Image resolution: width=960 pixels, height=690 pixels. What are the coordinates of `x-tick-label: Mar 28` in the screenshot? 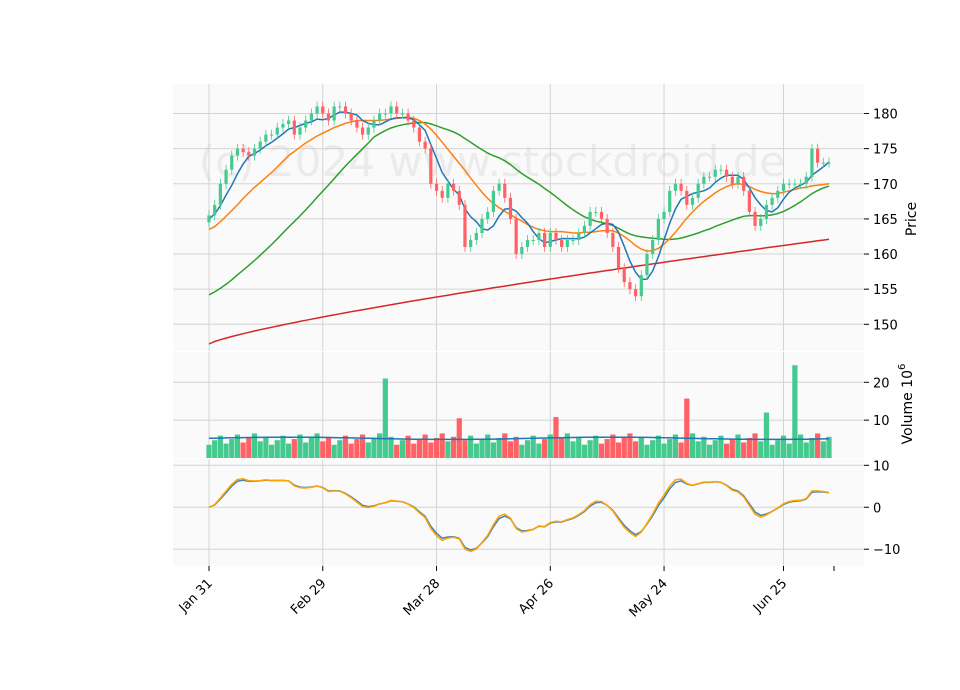 It's located at (422, 597).